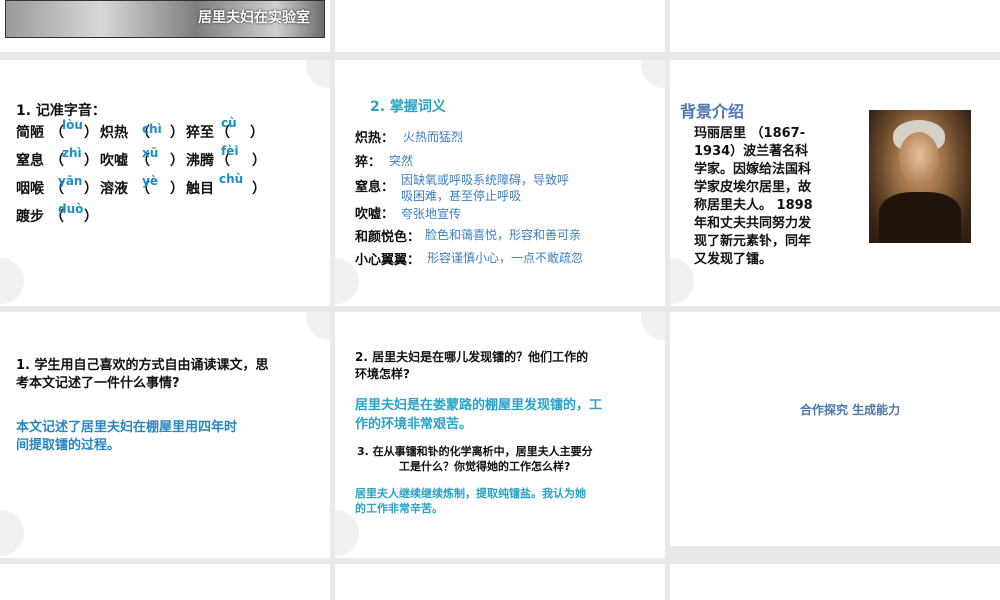  What do you see at coordinates (114, 161) in the screenshot?
I see `word-chuixu: 吹嘘` at bounding box center [114, 161].